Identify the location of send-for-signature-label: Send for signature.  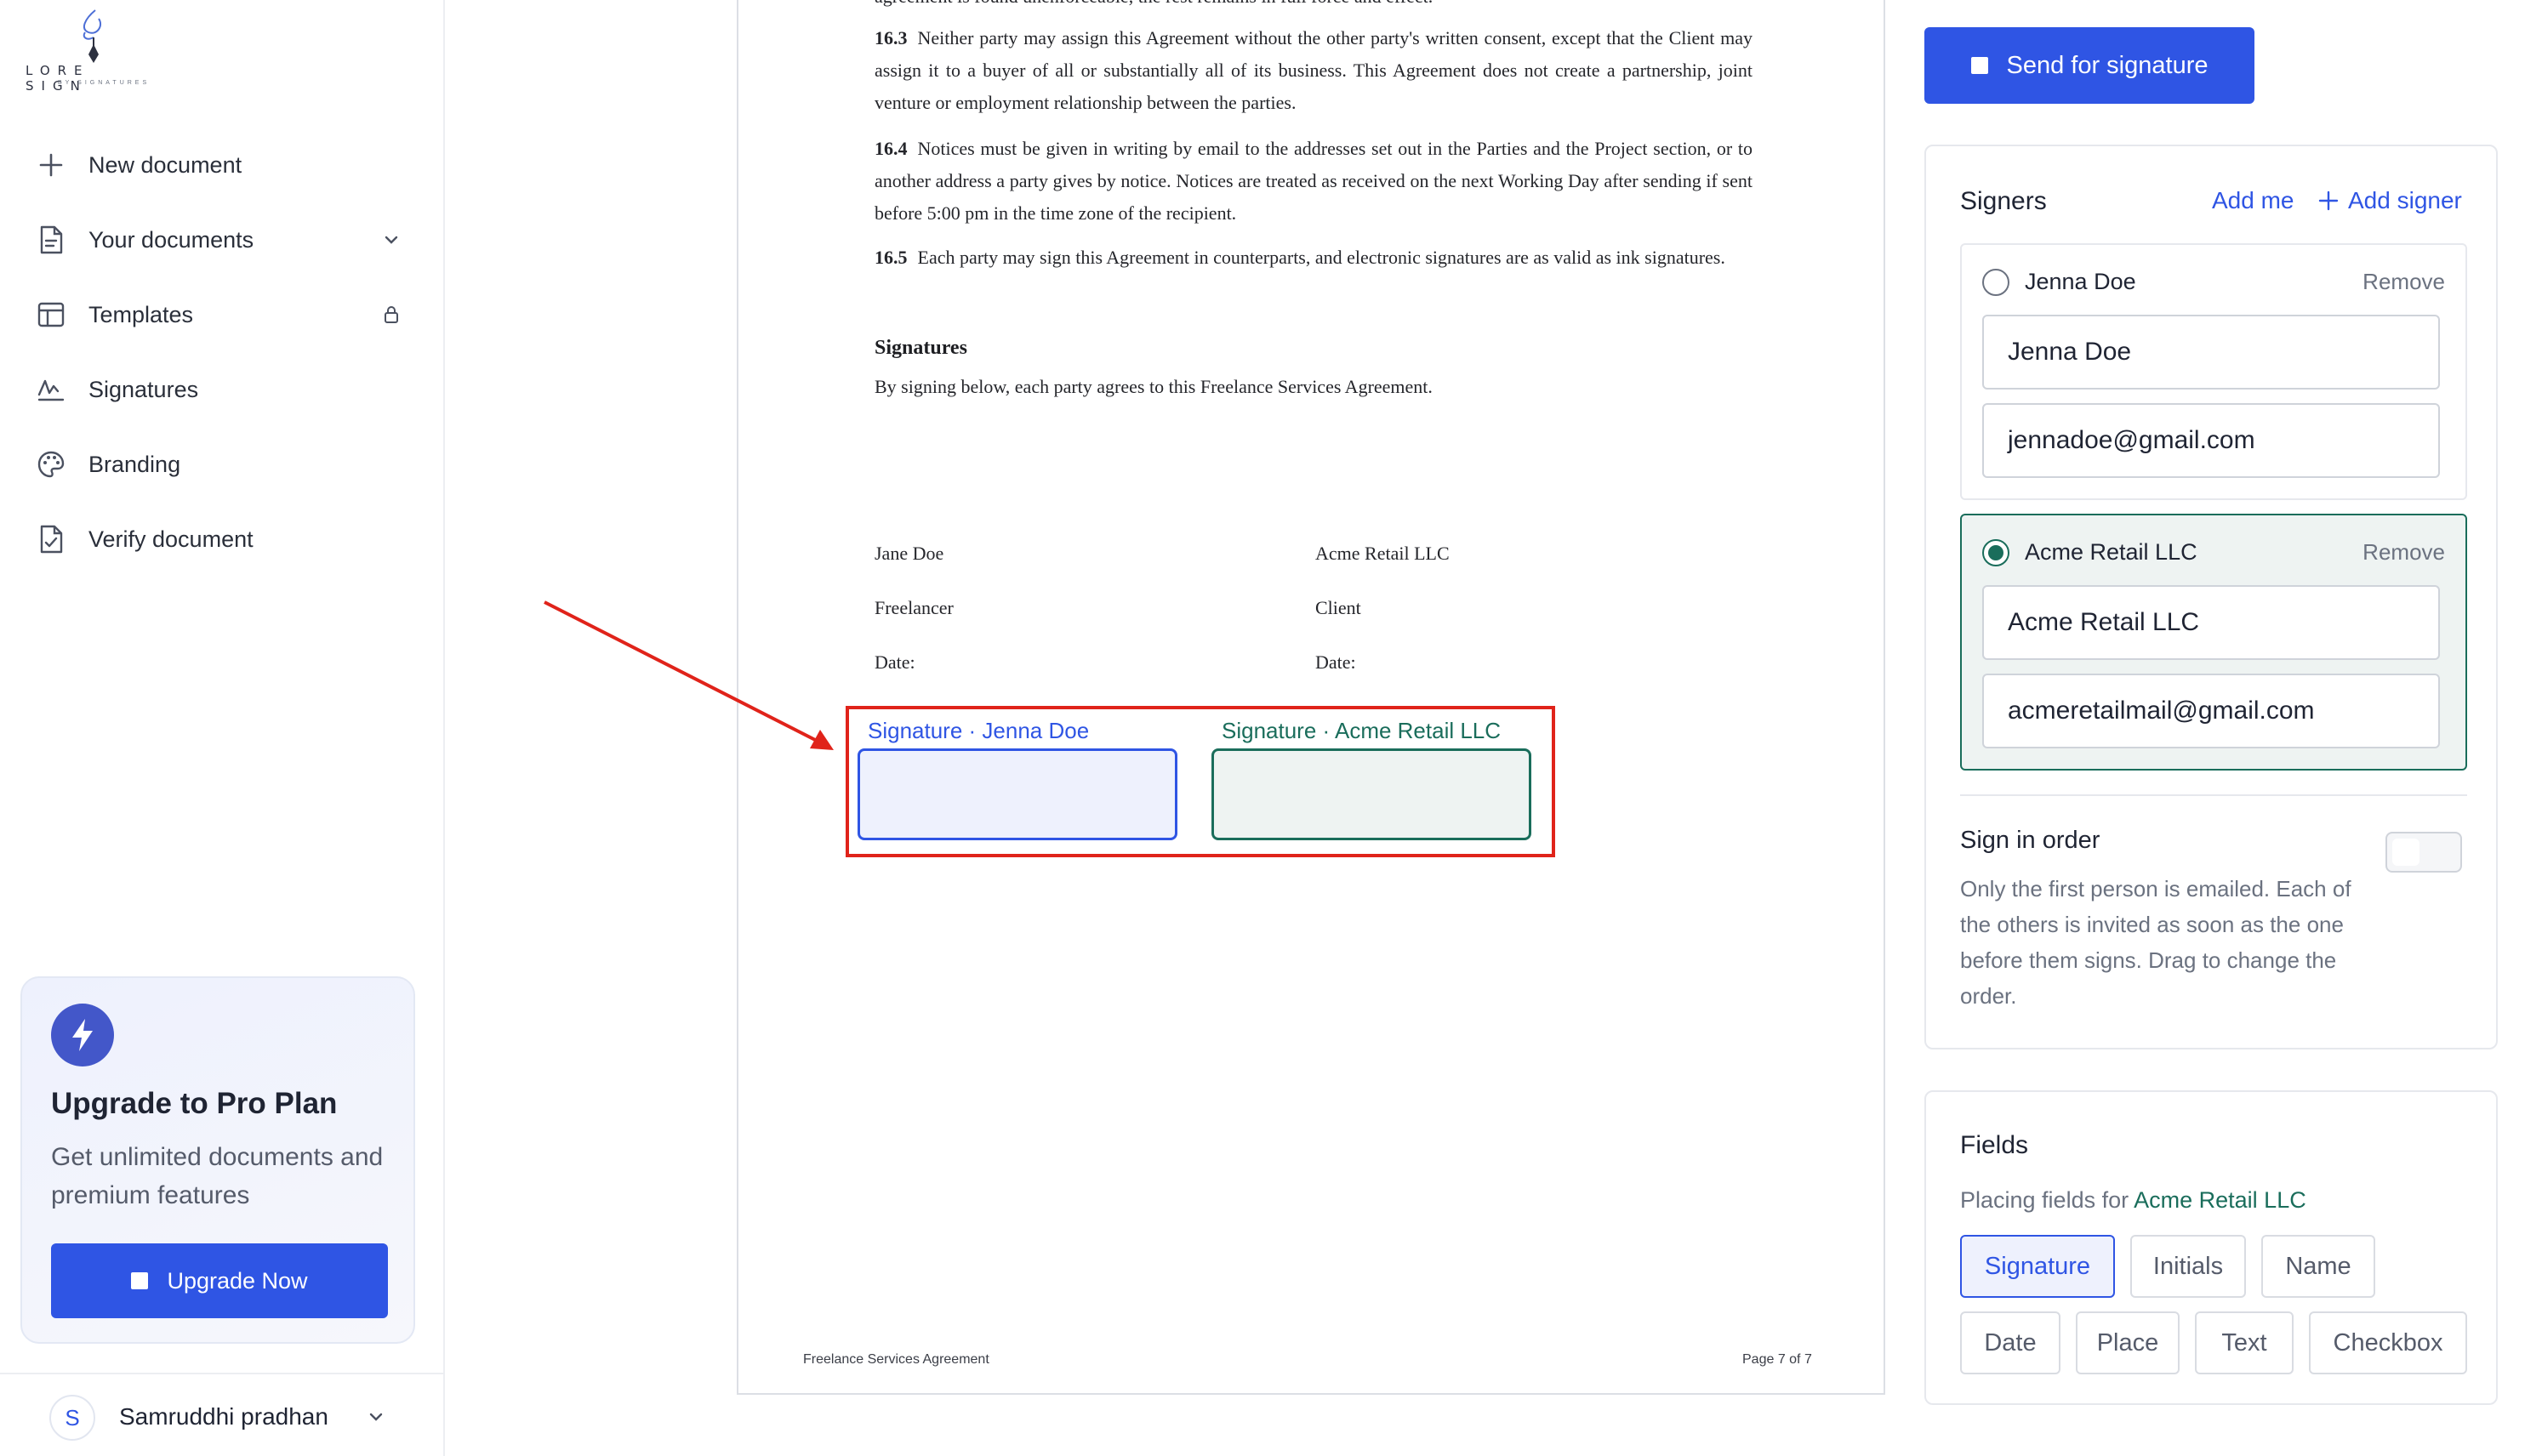
(2108, 65).